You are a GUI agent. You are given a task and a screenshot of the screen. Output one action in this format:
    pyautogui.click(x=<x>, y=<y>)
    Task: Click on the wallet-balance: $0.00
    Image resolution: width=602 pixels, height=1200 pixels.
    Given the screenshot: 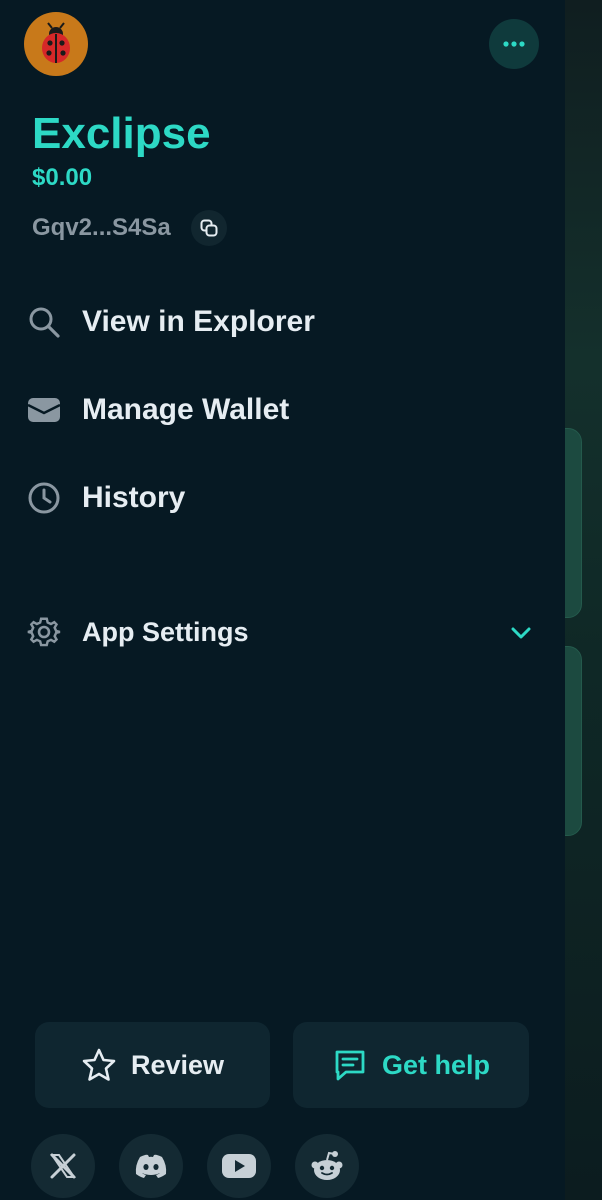 What is the action you would take?
    pyautogui.click(x=62, y=177)
    